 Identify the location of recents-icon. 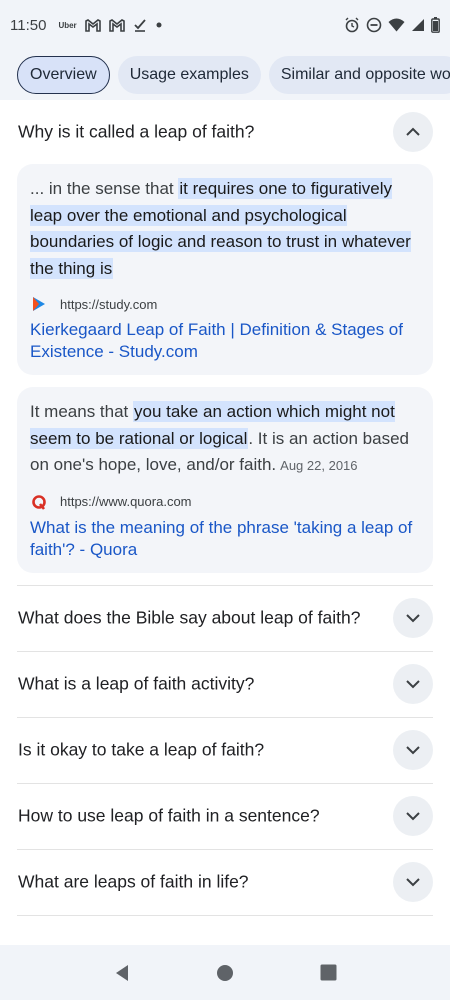
(328, 973).